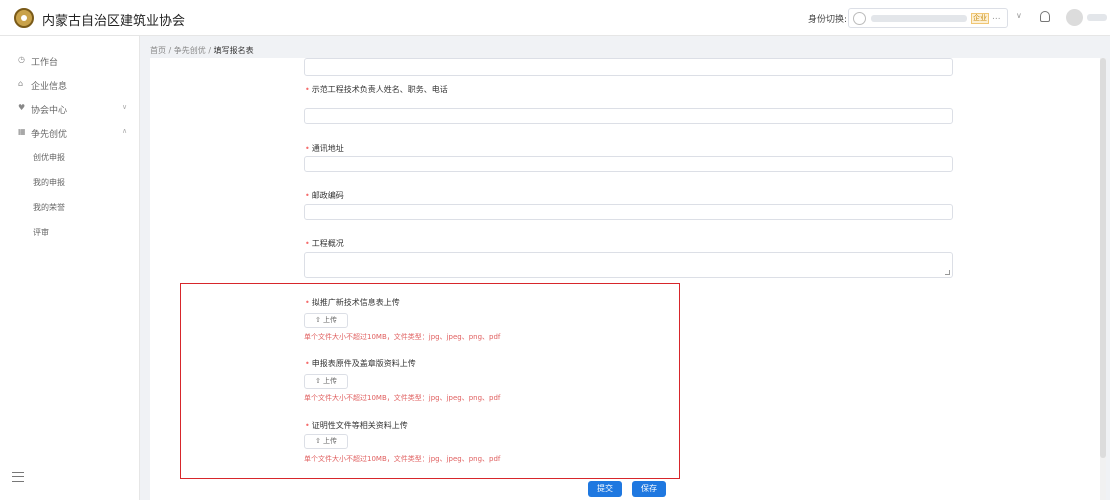  I want to click on identity-avatar-icon, so click(859, 18).